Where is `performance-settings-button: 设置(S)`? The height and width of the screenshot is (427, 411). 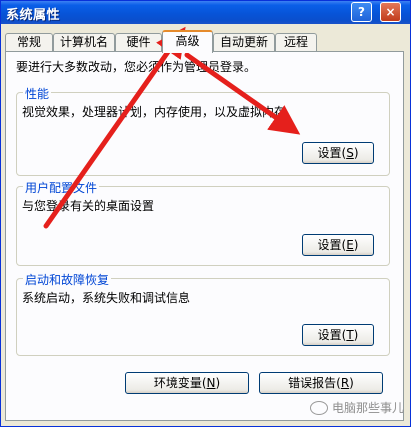
performance-settings-button: 设置(S) is located at coordinates (338, 153).